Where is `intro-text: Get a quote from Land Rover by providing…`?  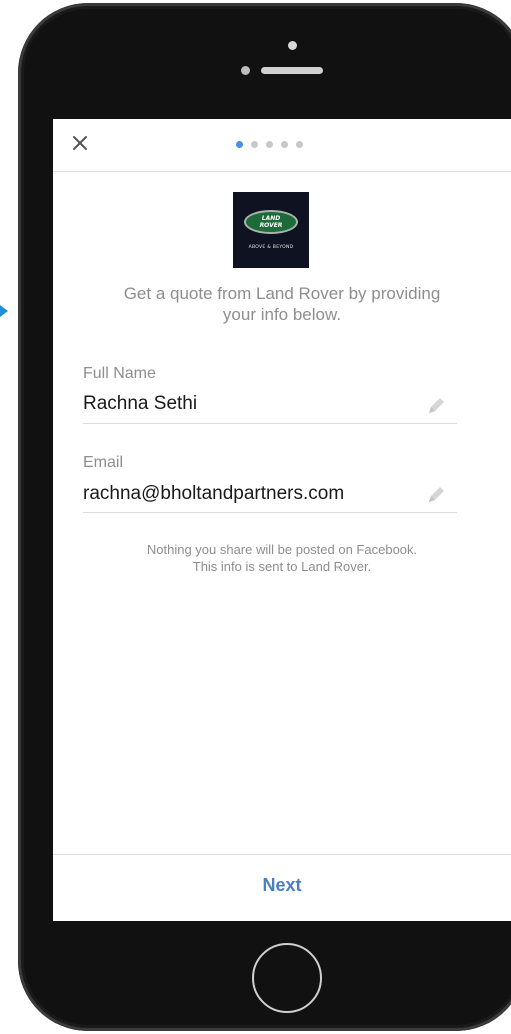
intro-text: Get a quote from Land Rover by providing… is located at coordinates (282, 304).